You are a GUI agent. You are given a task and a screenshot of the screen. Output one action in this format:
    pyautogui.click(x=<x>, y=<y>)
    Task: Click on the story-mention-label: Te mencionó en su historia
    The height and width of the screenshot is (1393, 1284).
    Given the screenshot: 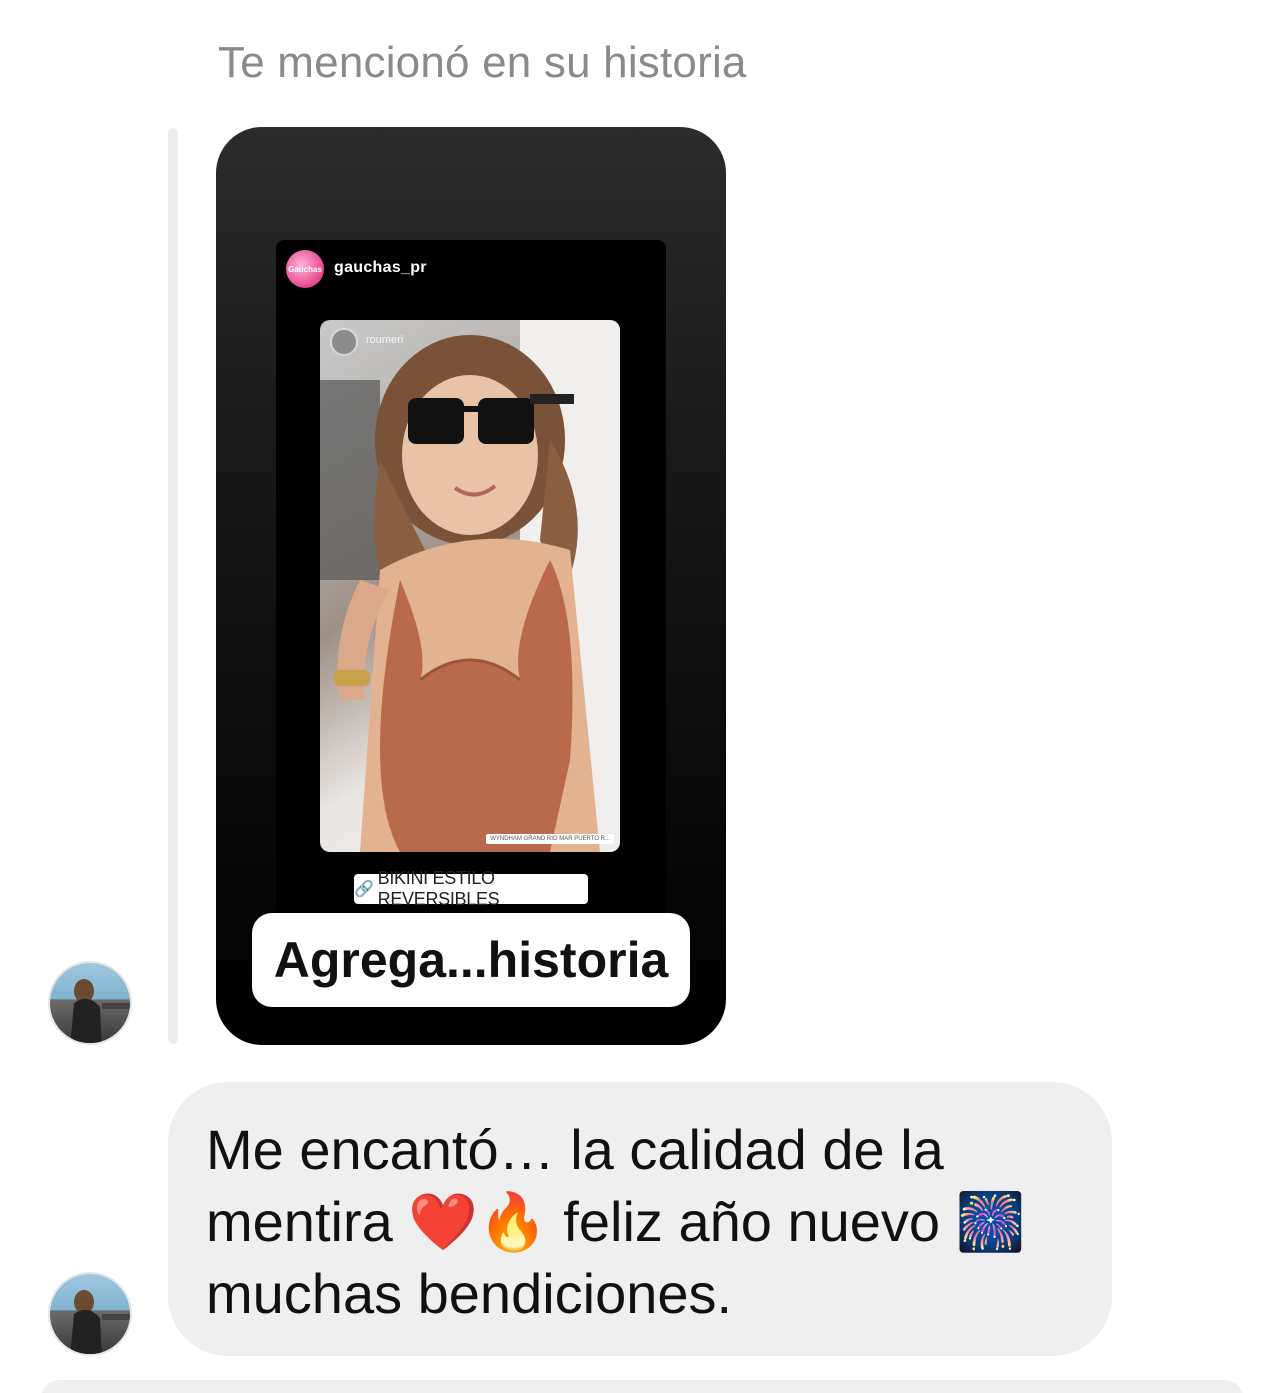 What is the action you would take?
    pyautogui.click(x=482, y=62)
    